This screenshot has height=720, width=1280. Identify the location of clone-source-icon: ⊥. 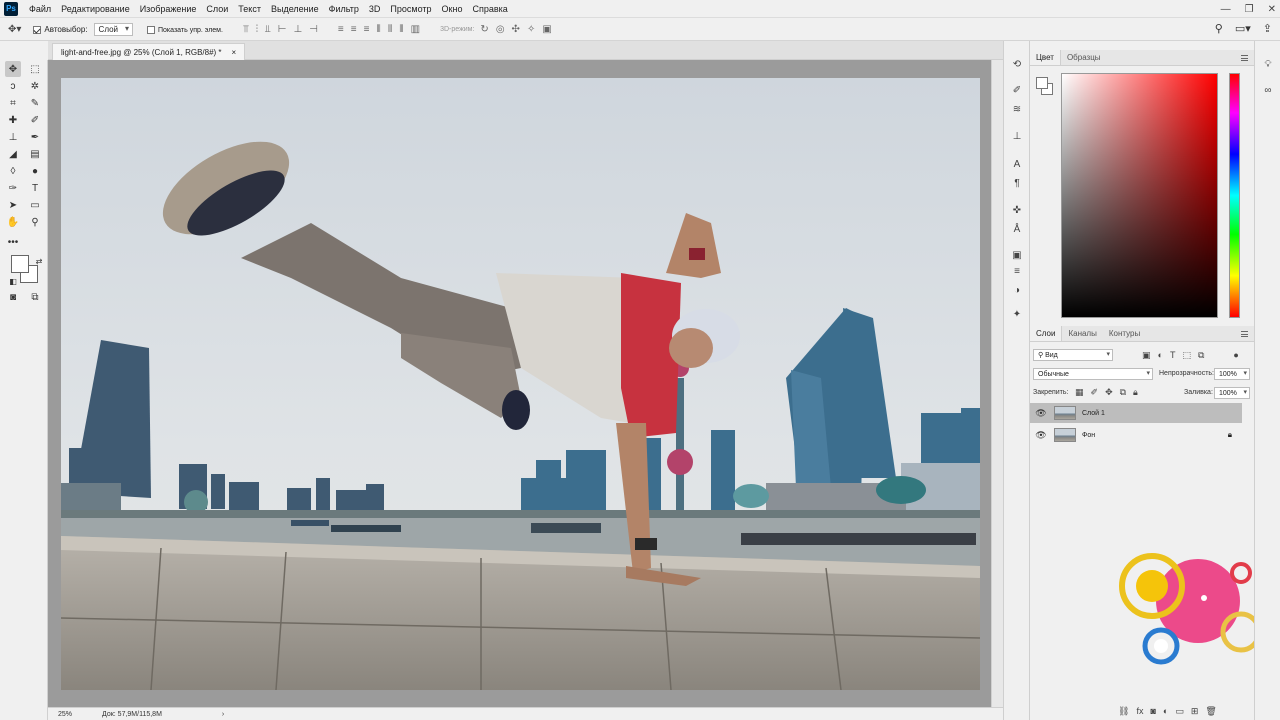
(1017, 136).